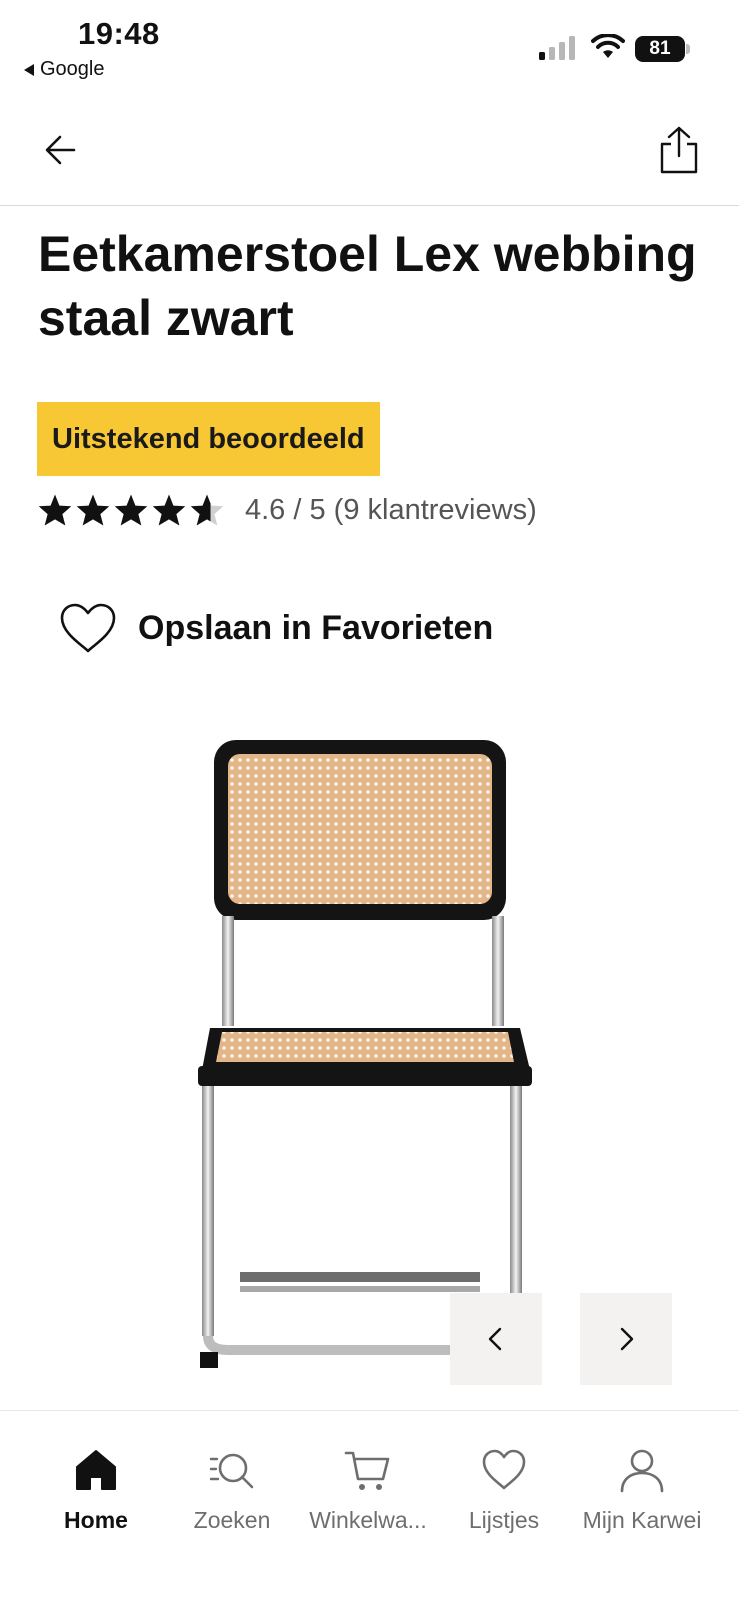 The image size is (739, 1600). Describe the element at coordinates (369, 158) in the screenshot. I see `nav-header` at that location.